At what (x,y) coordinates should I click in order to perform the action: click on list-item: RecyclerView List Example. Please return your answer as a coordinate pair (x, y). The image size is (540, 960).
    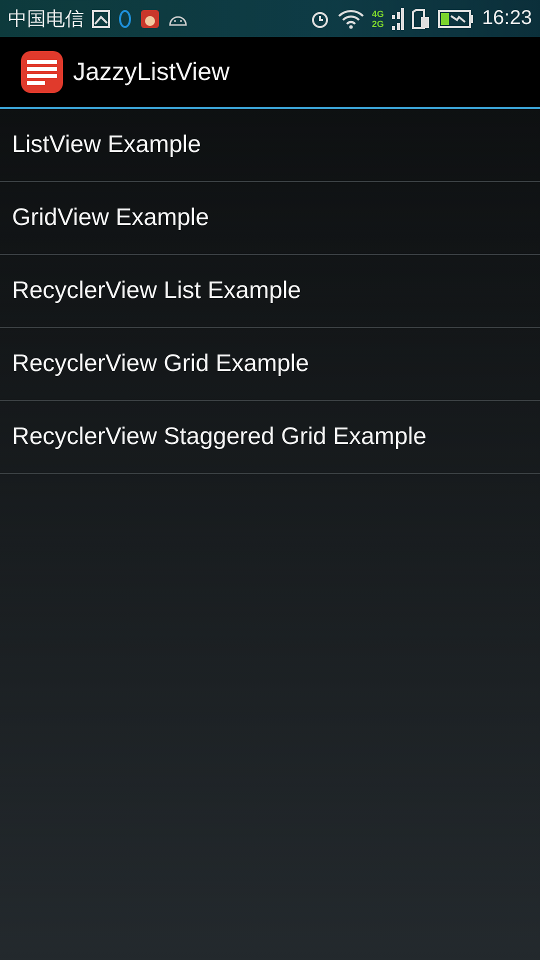
    Looking at the image, I should click on (270, 291).